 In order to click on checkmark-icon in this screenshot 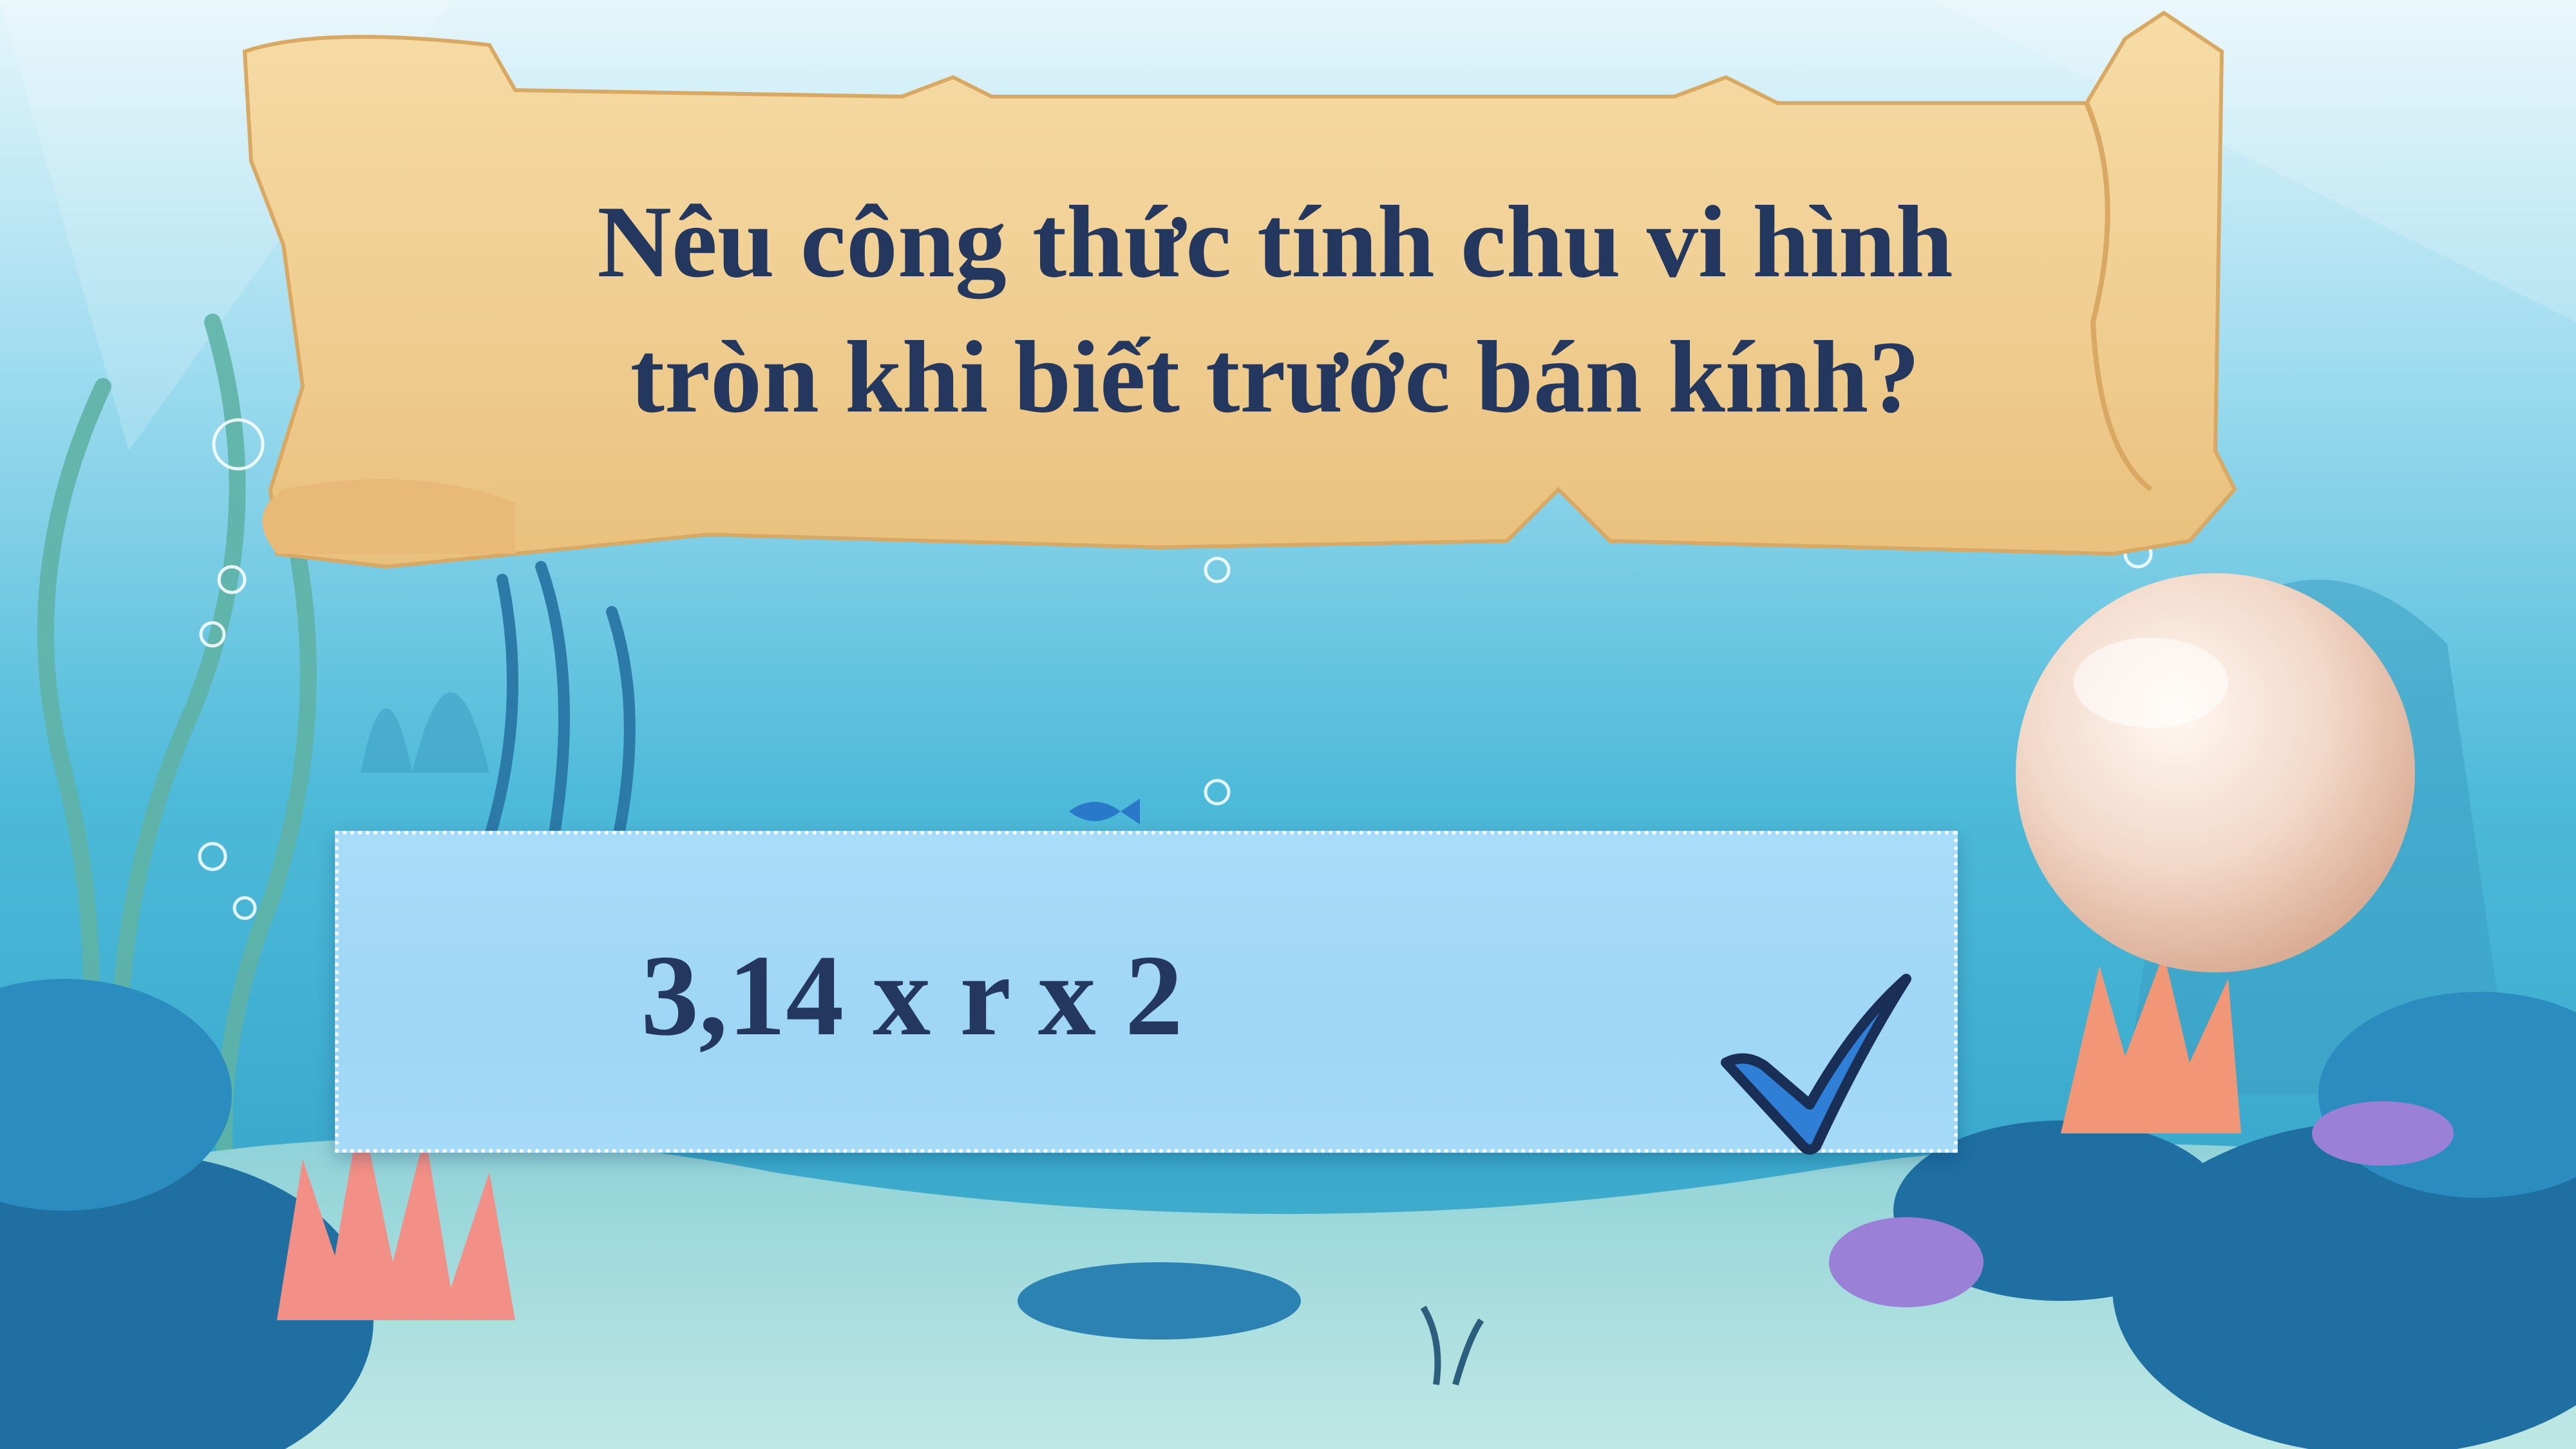, I will do `click(1816, 1064)`.